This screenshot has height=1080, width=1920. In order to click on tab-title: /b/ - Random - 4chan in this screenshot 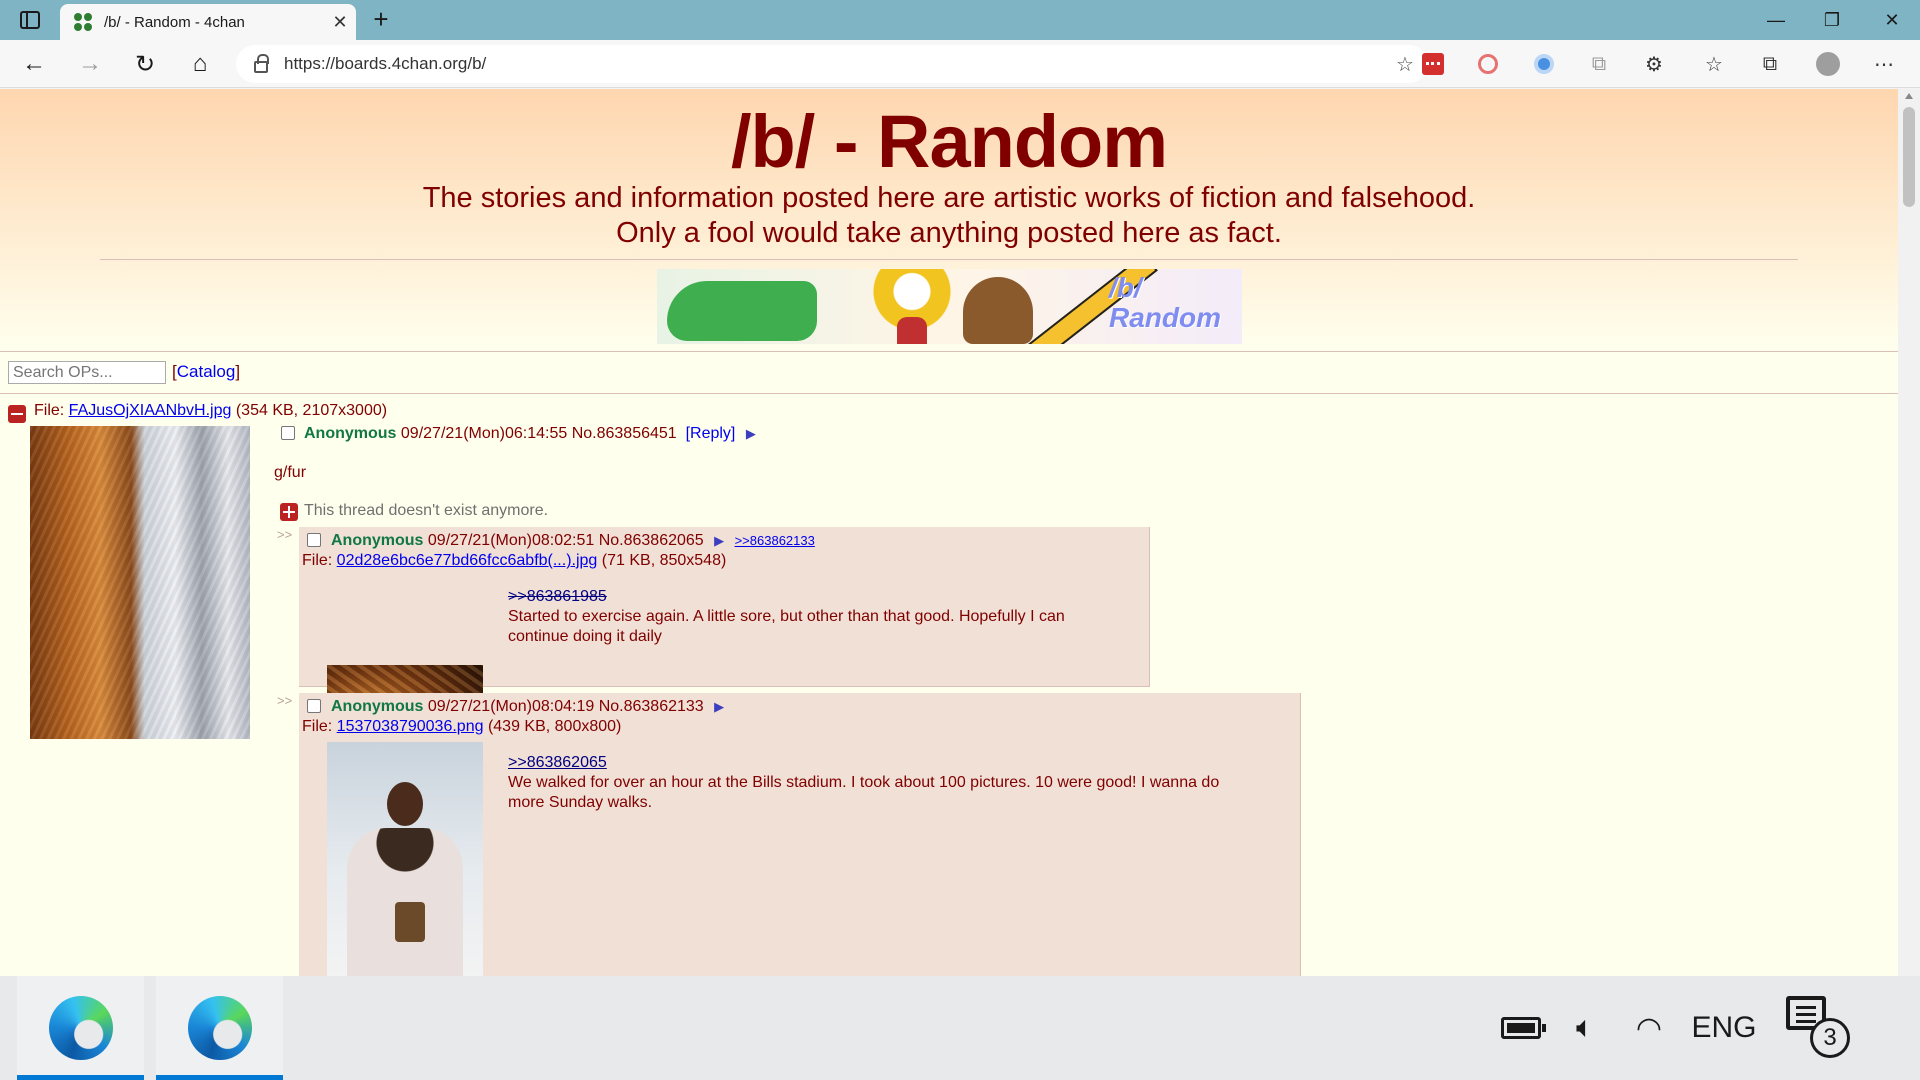, I will do `click(174, 22)`.